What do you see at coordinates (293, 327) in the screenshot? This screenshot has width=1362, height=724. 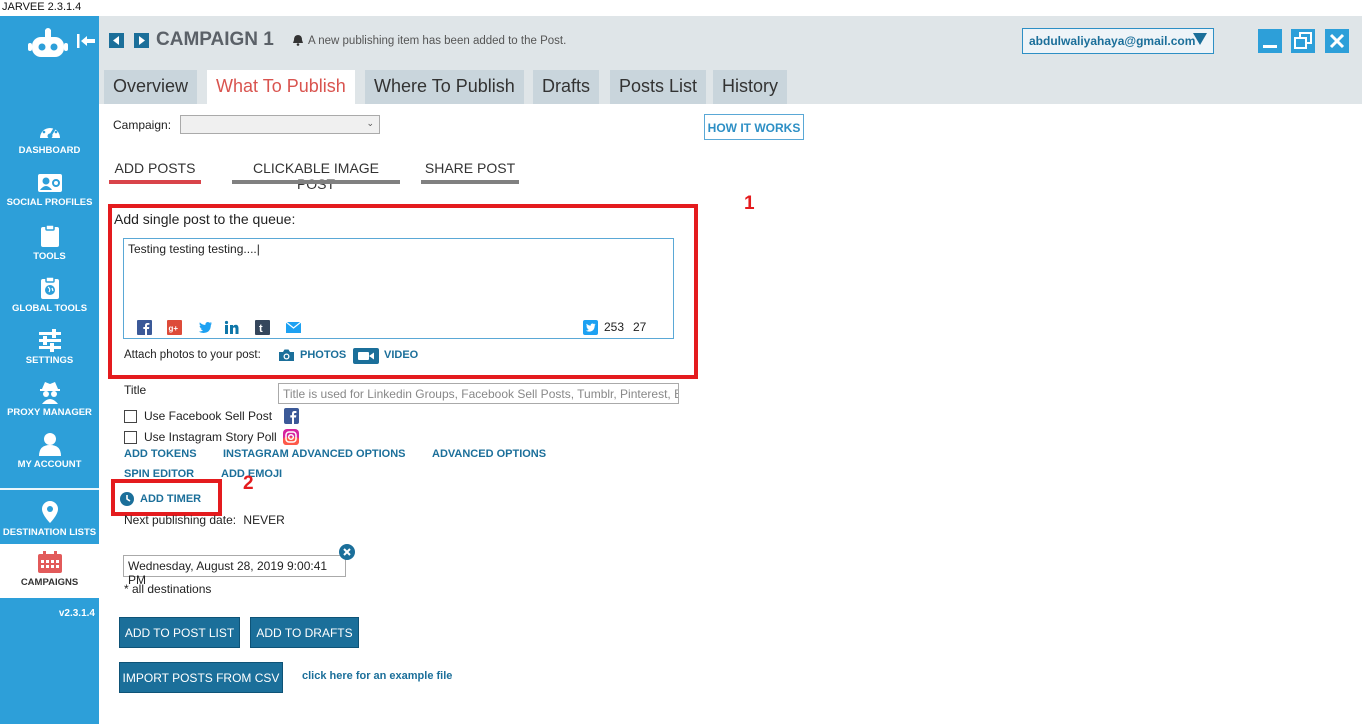 I see `email-icon` at bounding box center [293, 327].